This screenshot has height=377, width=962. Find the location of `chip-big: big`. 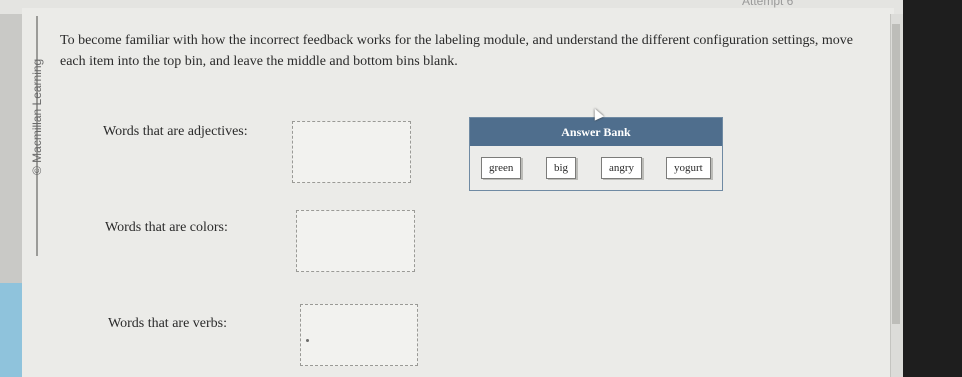

chip-big: big is located at coordinates (561, 168).